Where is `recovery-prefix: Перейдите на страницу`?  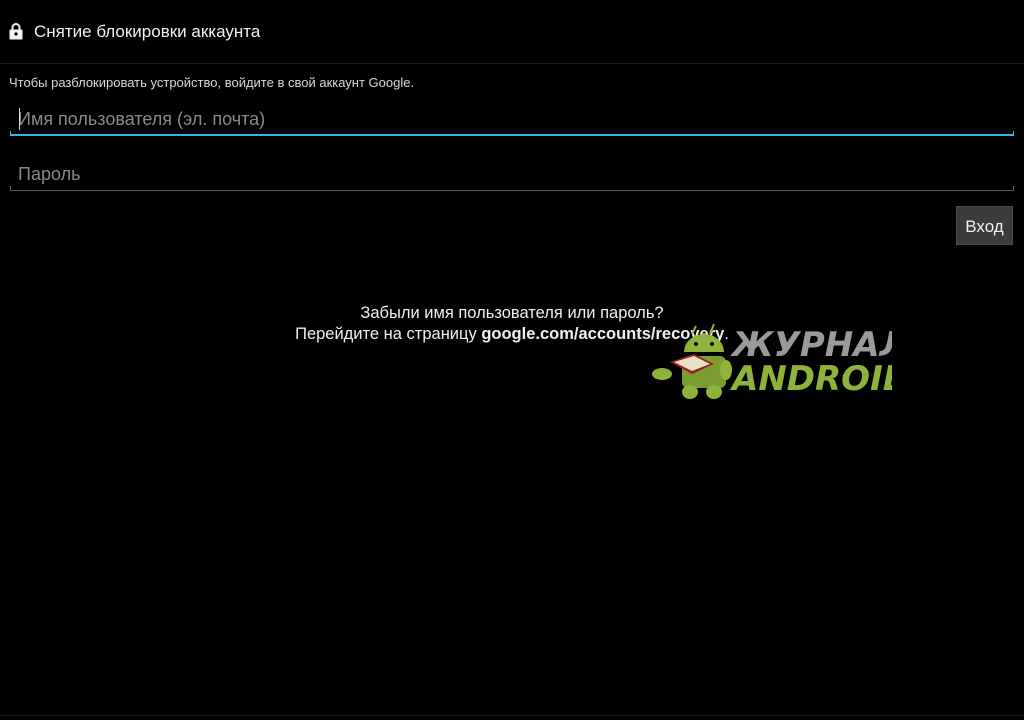
recovery-prefix: Перейдите на страницу is located at coordinates (388, 334).